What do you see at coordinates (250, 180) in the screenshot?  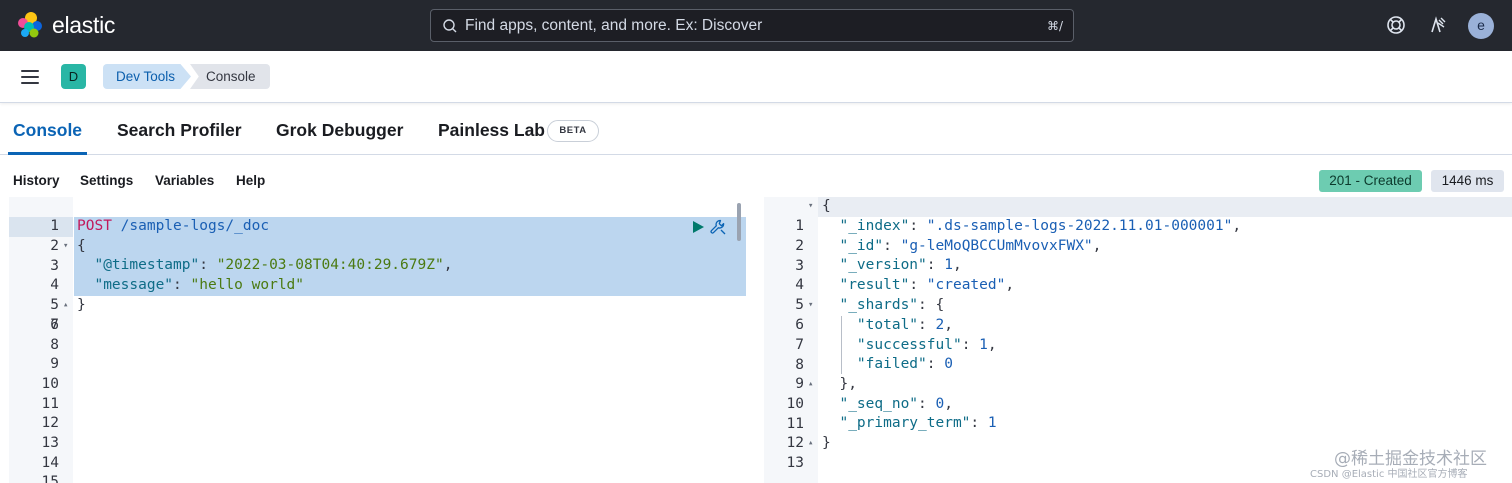 I see `help-button: Help` at bounding box center [250, 180].